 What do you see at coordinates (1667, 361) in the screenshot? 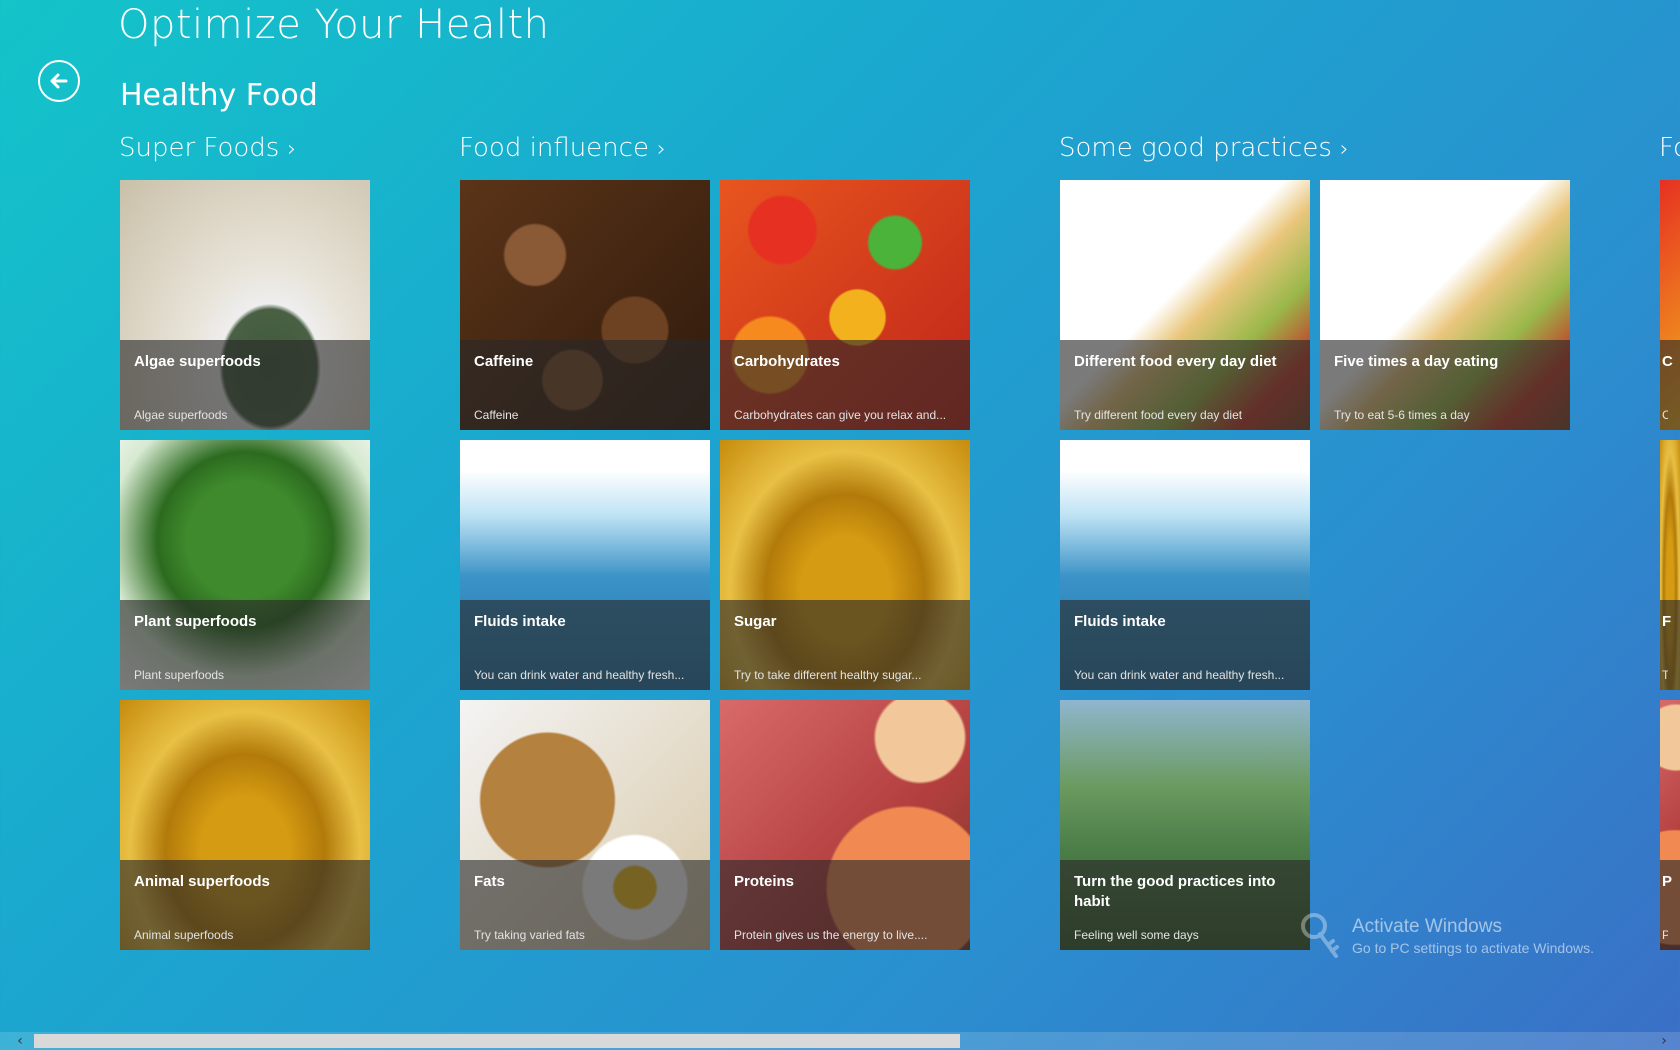
I see `tile-title: C` at bounding box center [1667, 361].